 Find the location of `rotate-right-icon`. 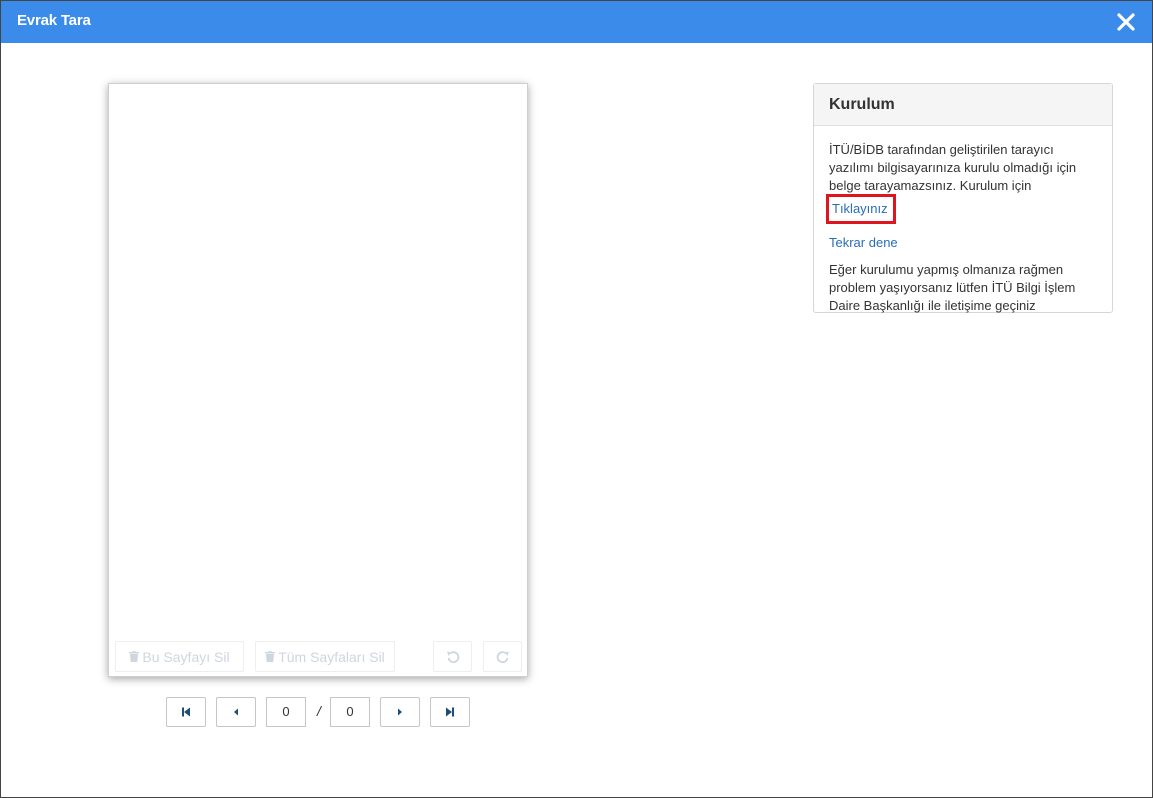

rotate-right-icon is located at coordinates (502, 656).